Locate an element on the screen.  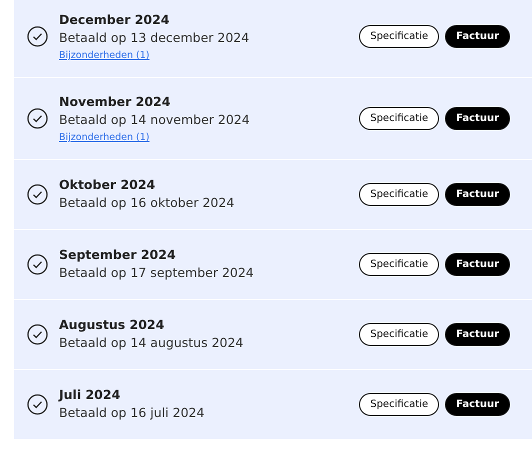
payment-title: Juli 2024 is located at coordinates (90, 394).